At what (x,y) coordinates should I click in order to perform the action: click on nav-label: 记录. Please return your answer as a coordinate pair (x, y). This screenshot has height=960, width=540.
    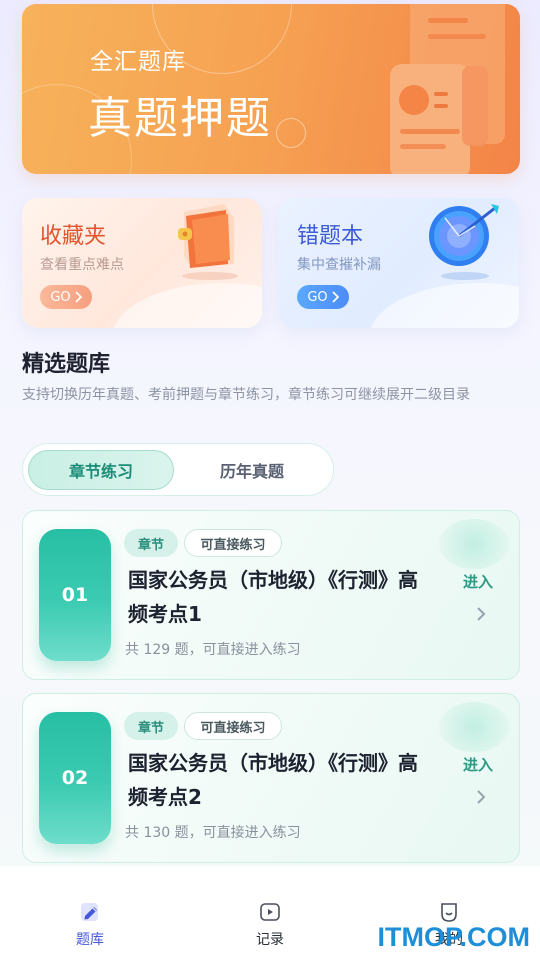
    Looking at the image, I should click on (270, 940).